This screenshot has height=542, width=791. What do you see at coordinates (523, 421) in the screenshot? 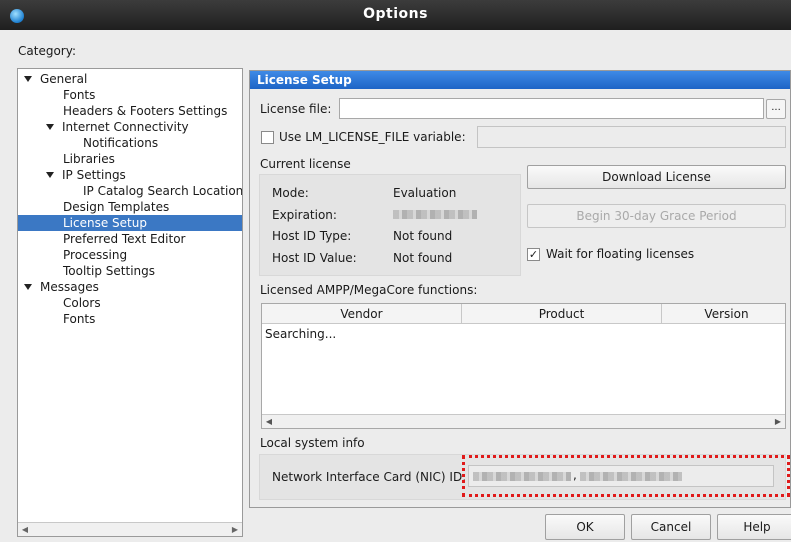
I see `table-horizontal-scrollbar: ◀ ▶` at bounding box center [523, 421].